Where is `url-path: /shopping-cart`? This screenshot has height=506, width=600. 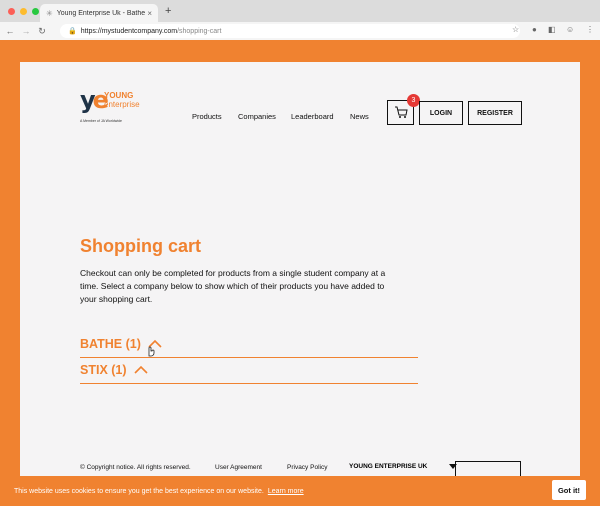
url-path: /shopping-cart is located at coordinates (199, 31).